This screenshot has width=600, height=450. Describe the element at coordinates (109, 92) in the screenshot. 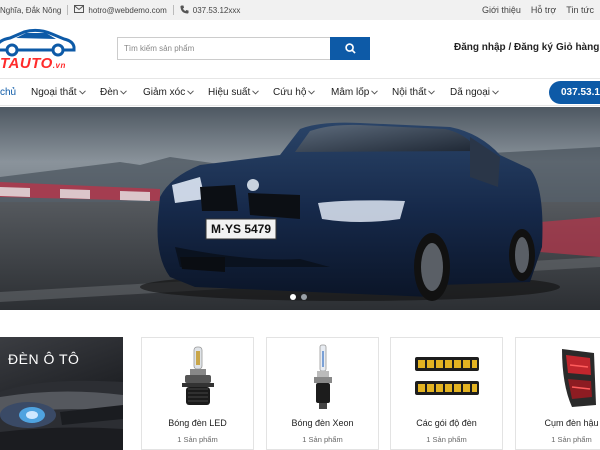

I see `nav-item-label: Đèn` at that location.